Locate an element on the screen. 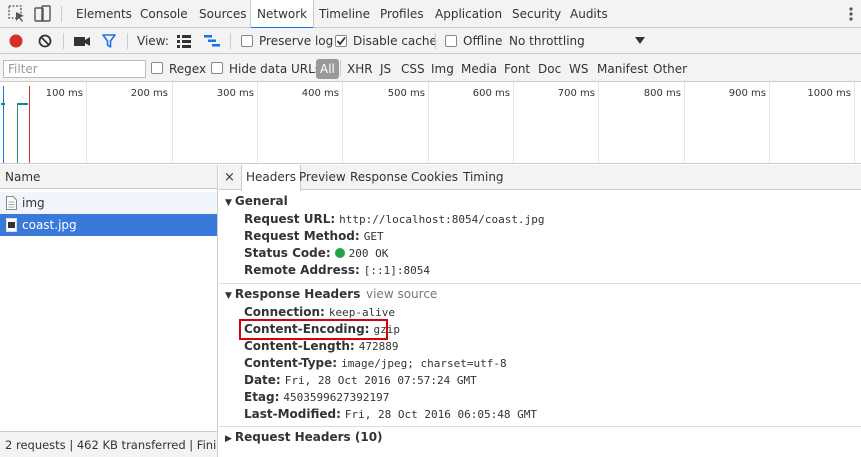  large-rows-icon is located at coordinates (184, 41).